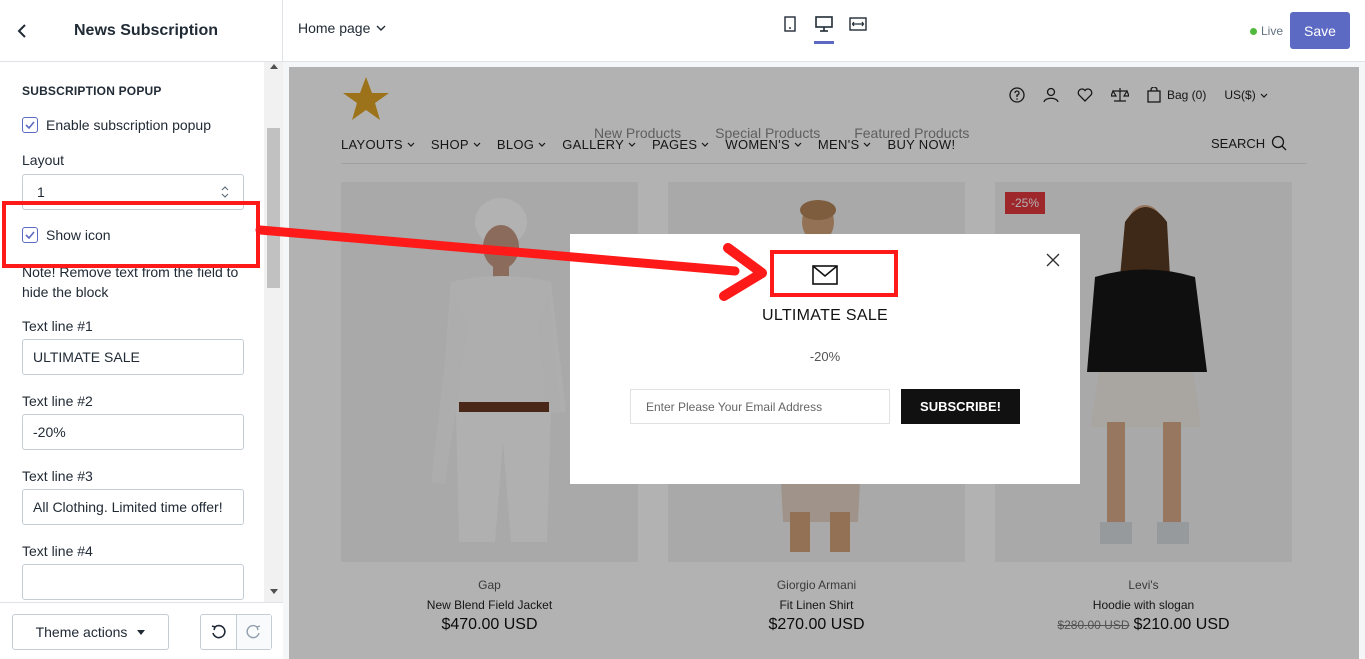  Describe the element at coordinates (57, 326) in the screenshot. I see `text-line-1-label: Text line #1` at that location.